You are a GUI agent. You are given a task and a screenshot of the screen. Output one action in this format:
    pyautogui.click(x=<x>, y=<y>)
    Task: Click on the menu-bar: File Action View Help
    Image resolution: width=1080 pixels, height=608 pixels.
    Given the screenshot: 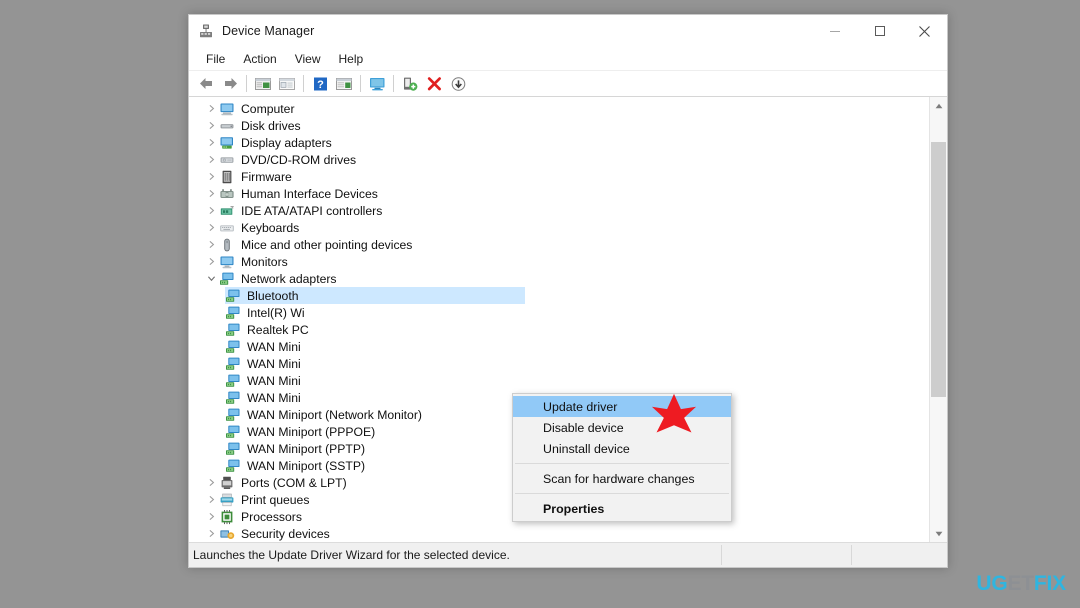 What is the action you would take?
    pyautogui.click(x=568, y=59)
    